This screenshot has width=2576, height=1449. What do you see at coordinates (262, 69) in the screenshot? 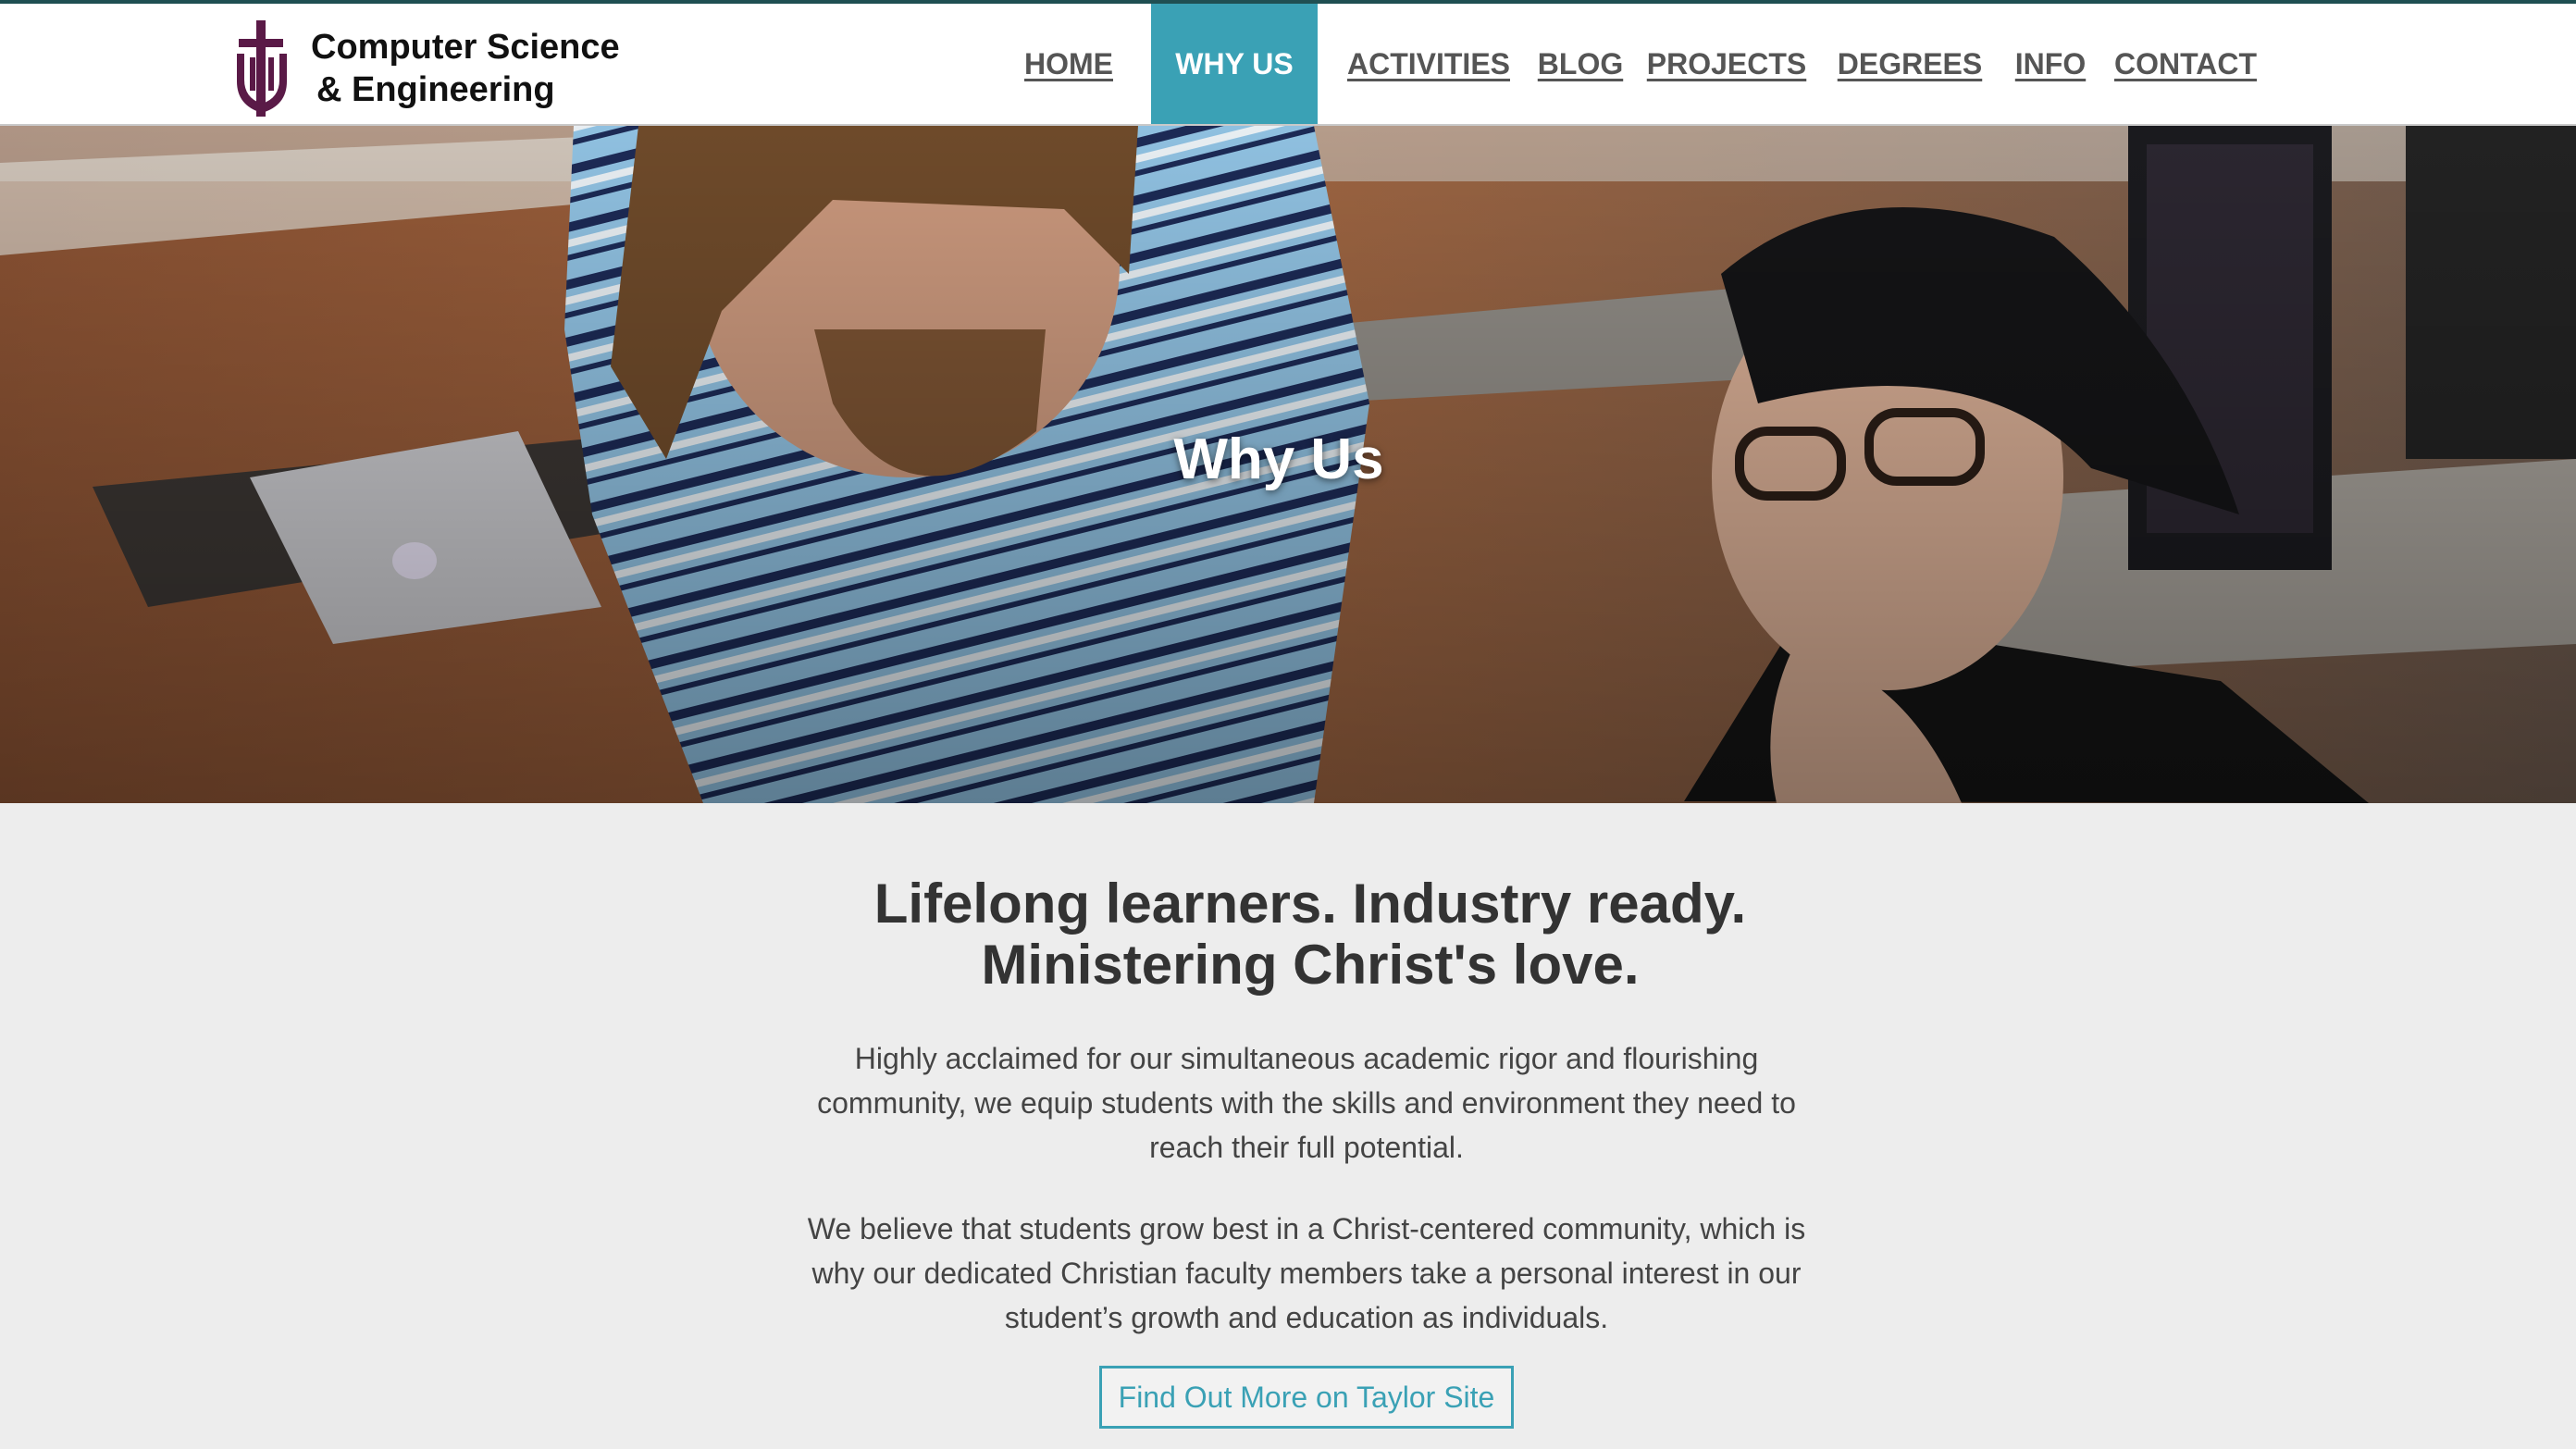
I see `cross-shield-logo-icon` at bounding box center [262, 69].